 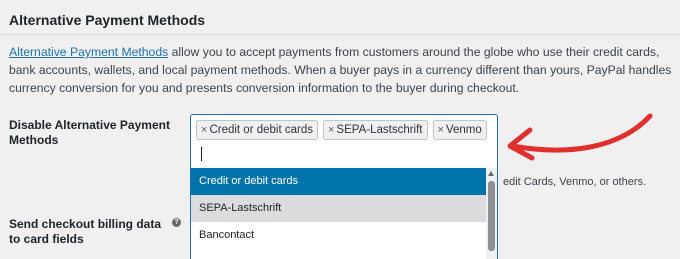 I want to click on scroll-thumb, so click(x=491, y=216).